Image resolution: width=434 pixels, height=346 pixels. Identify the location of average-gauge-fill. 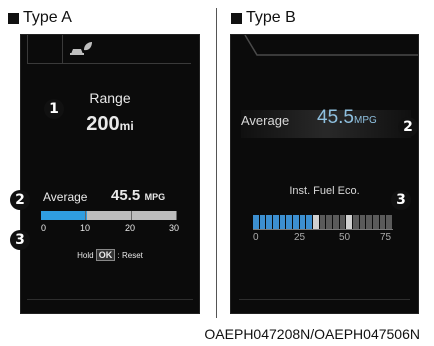
(64, 215).